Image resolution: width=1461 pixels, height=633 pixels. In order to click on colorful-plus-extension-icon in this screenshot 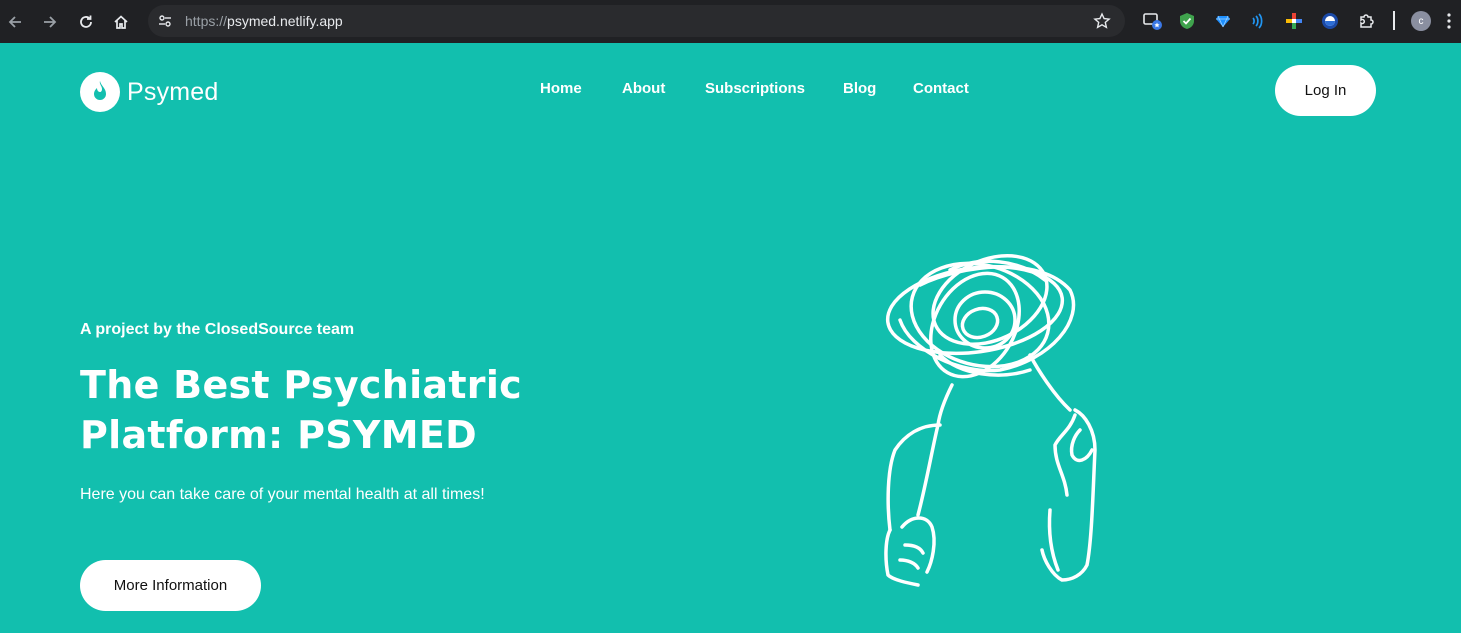, I will do `click(1294, 21)`.